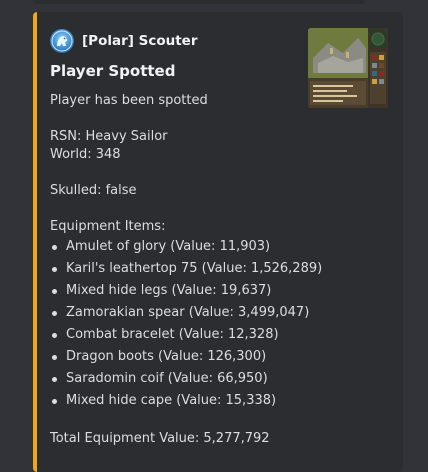  I want to click on polar-bear-icon, so click(62, 41).